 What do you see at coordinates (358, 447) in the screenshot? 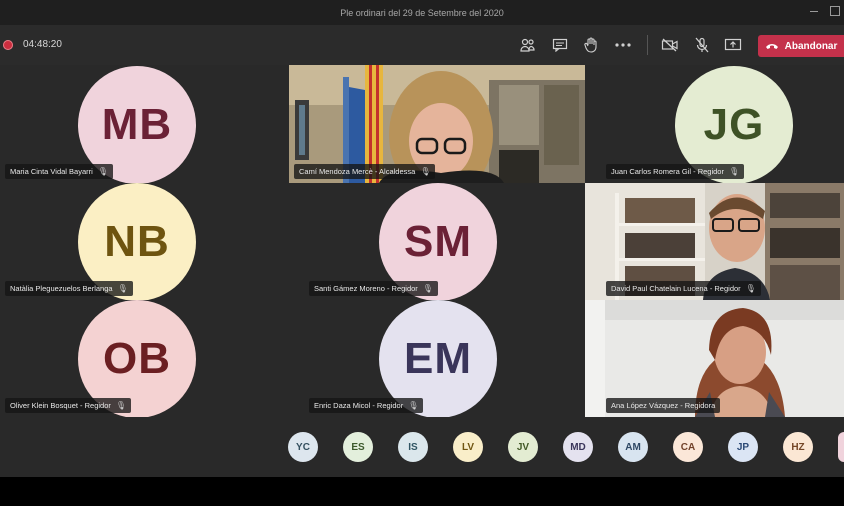
I see `participant-avatar: ES` at bounding box center [358, 447].